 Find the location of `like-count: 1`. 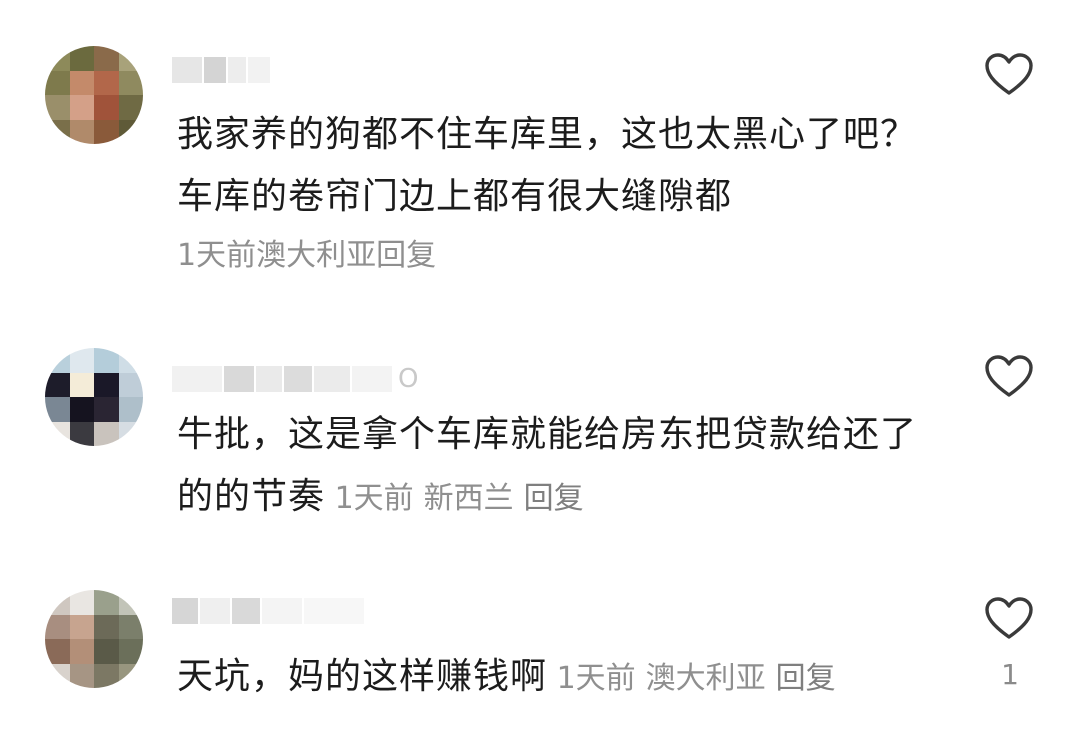

like-count: 1 is located at coordinates (1010, 674).